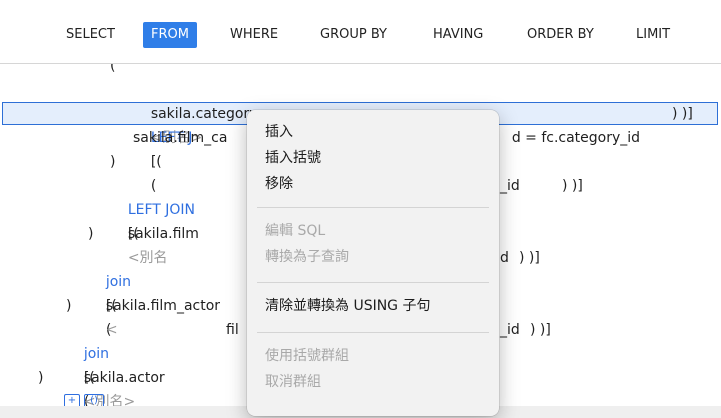  I want to click on menu-item-insert: 插入, so click(279, 132).